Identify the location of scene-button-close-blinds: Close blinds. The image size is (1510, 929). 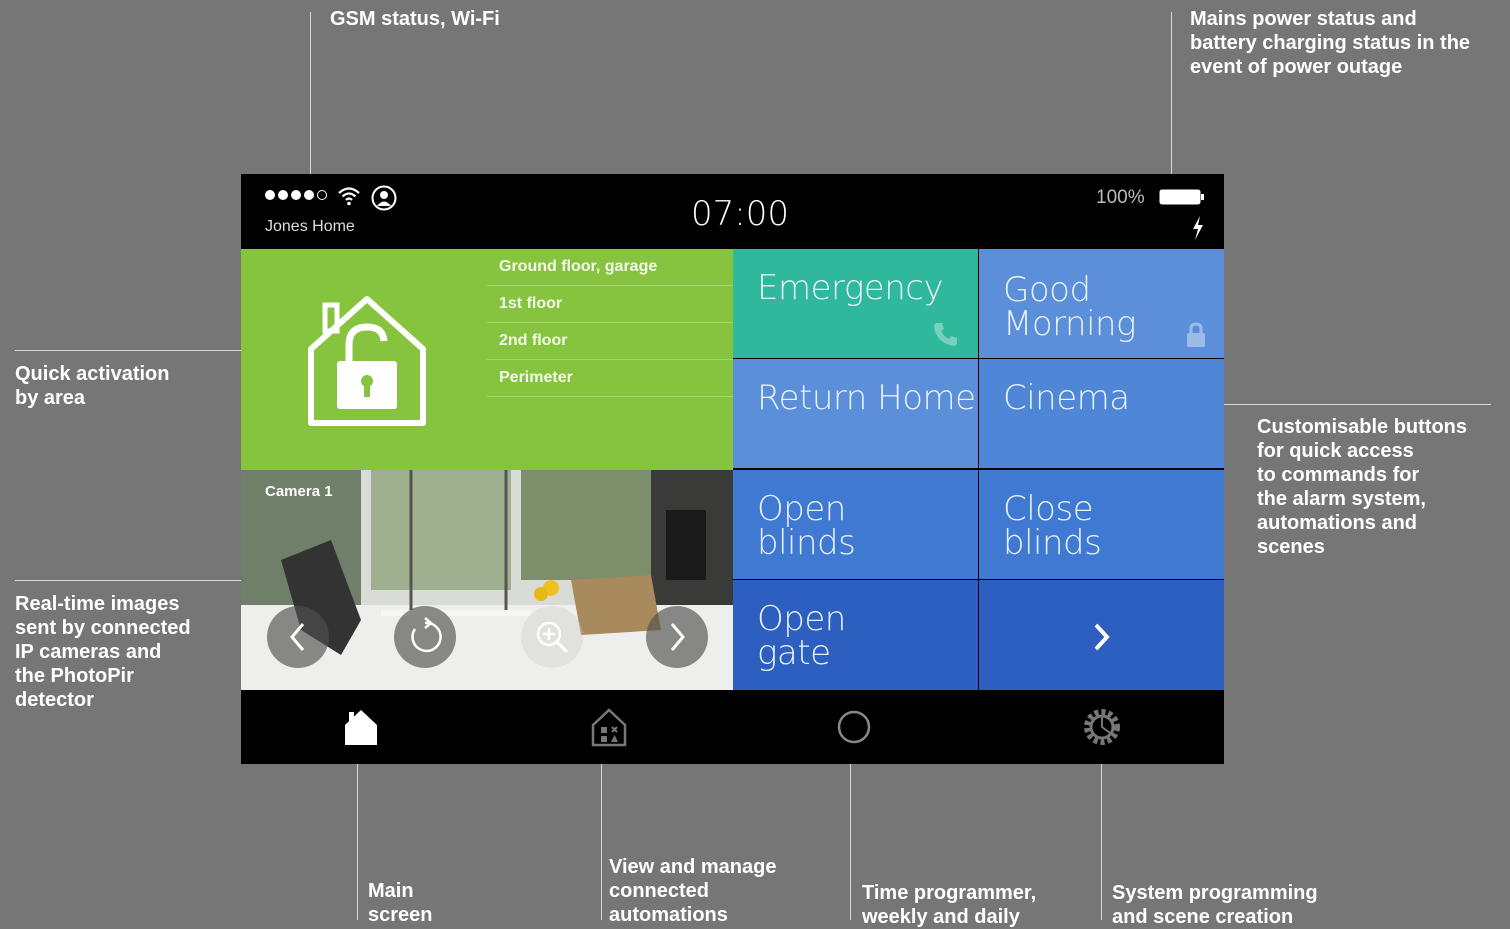
(1101, 524).